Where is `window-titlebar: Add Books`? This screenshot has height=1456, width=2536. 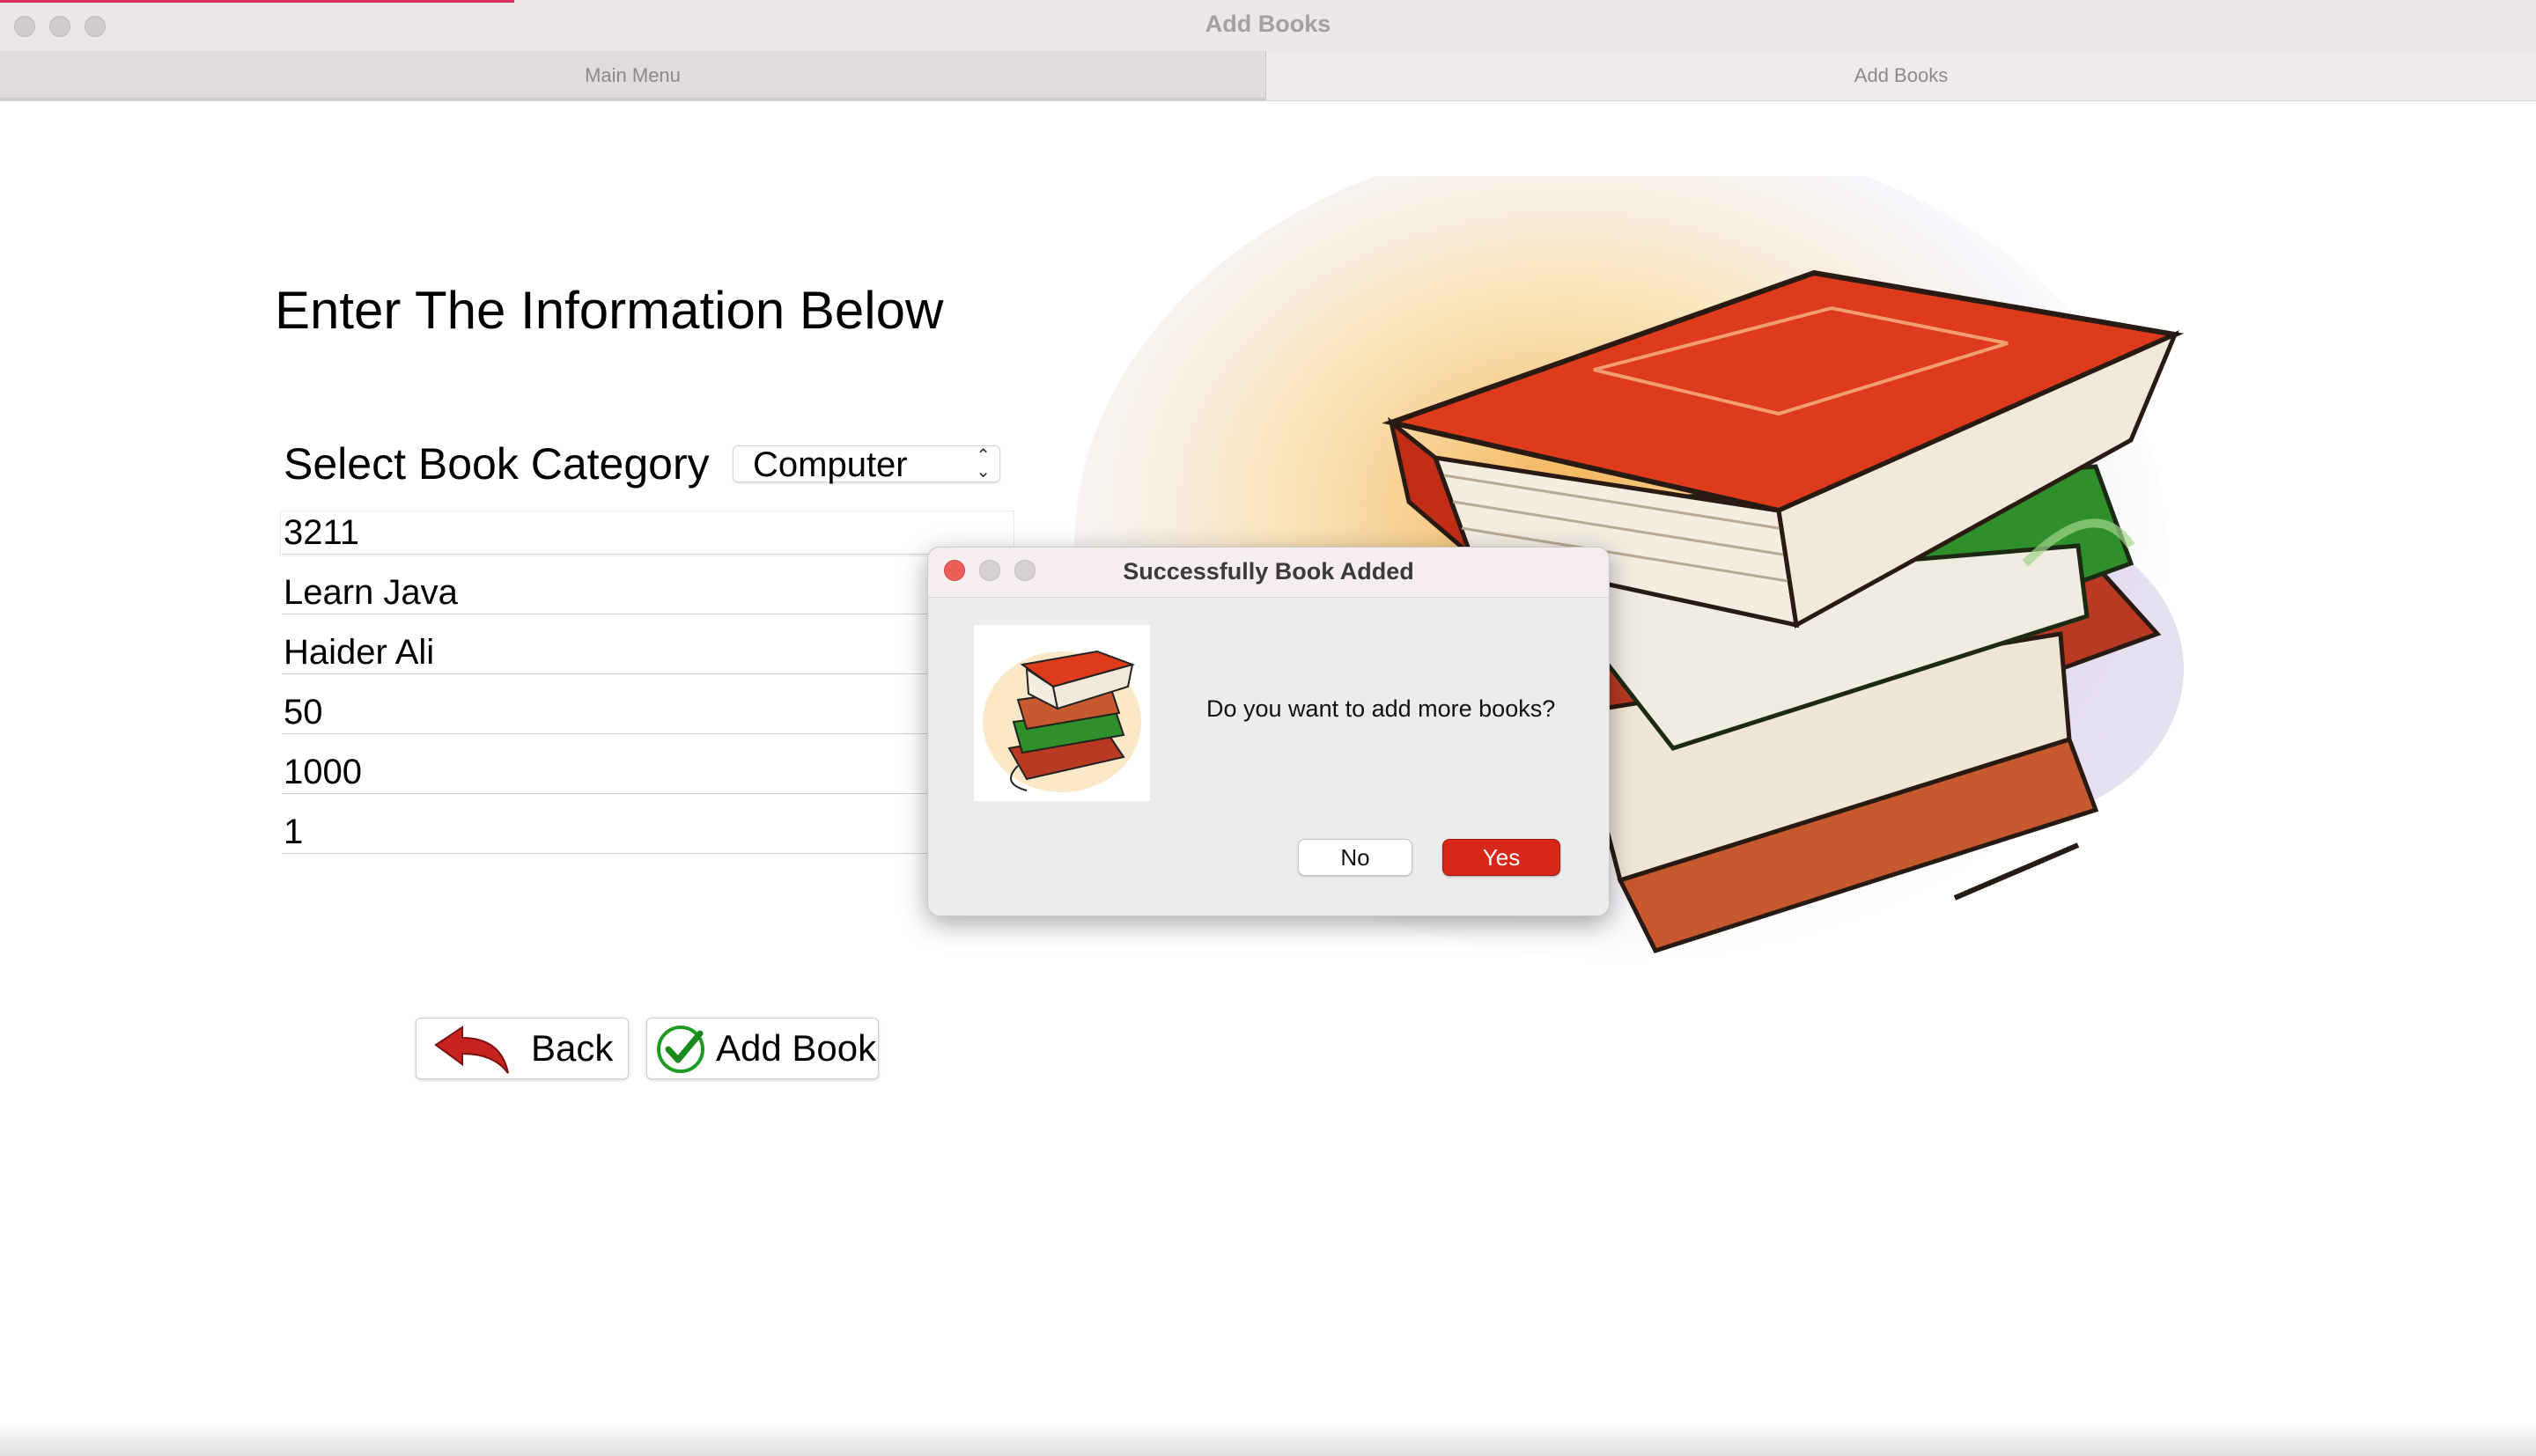
window-titlebar: Add Books is located at coordinates (1268, 26).